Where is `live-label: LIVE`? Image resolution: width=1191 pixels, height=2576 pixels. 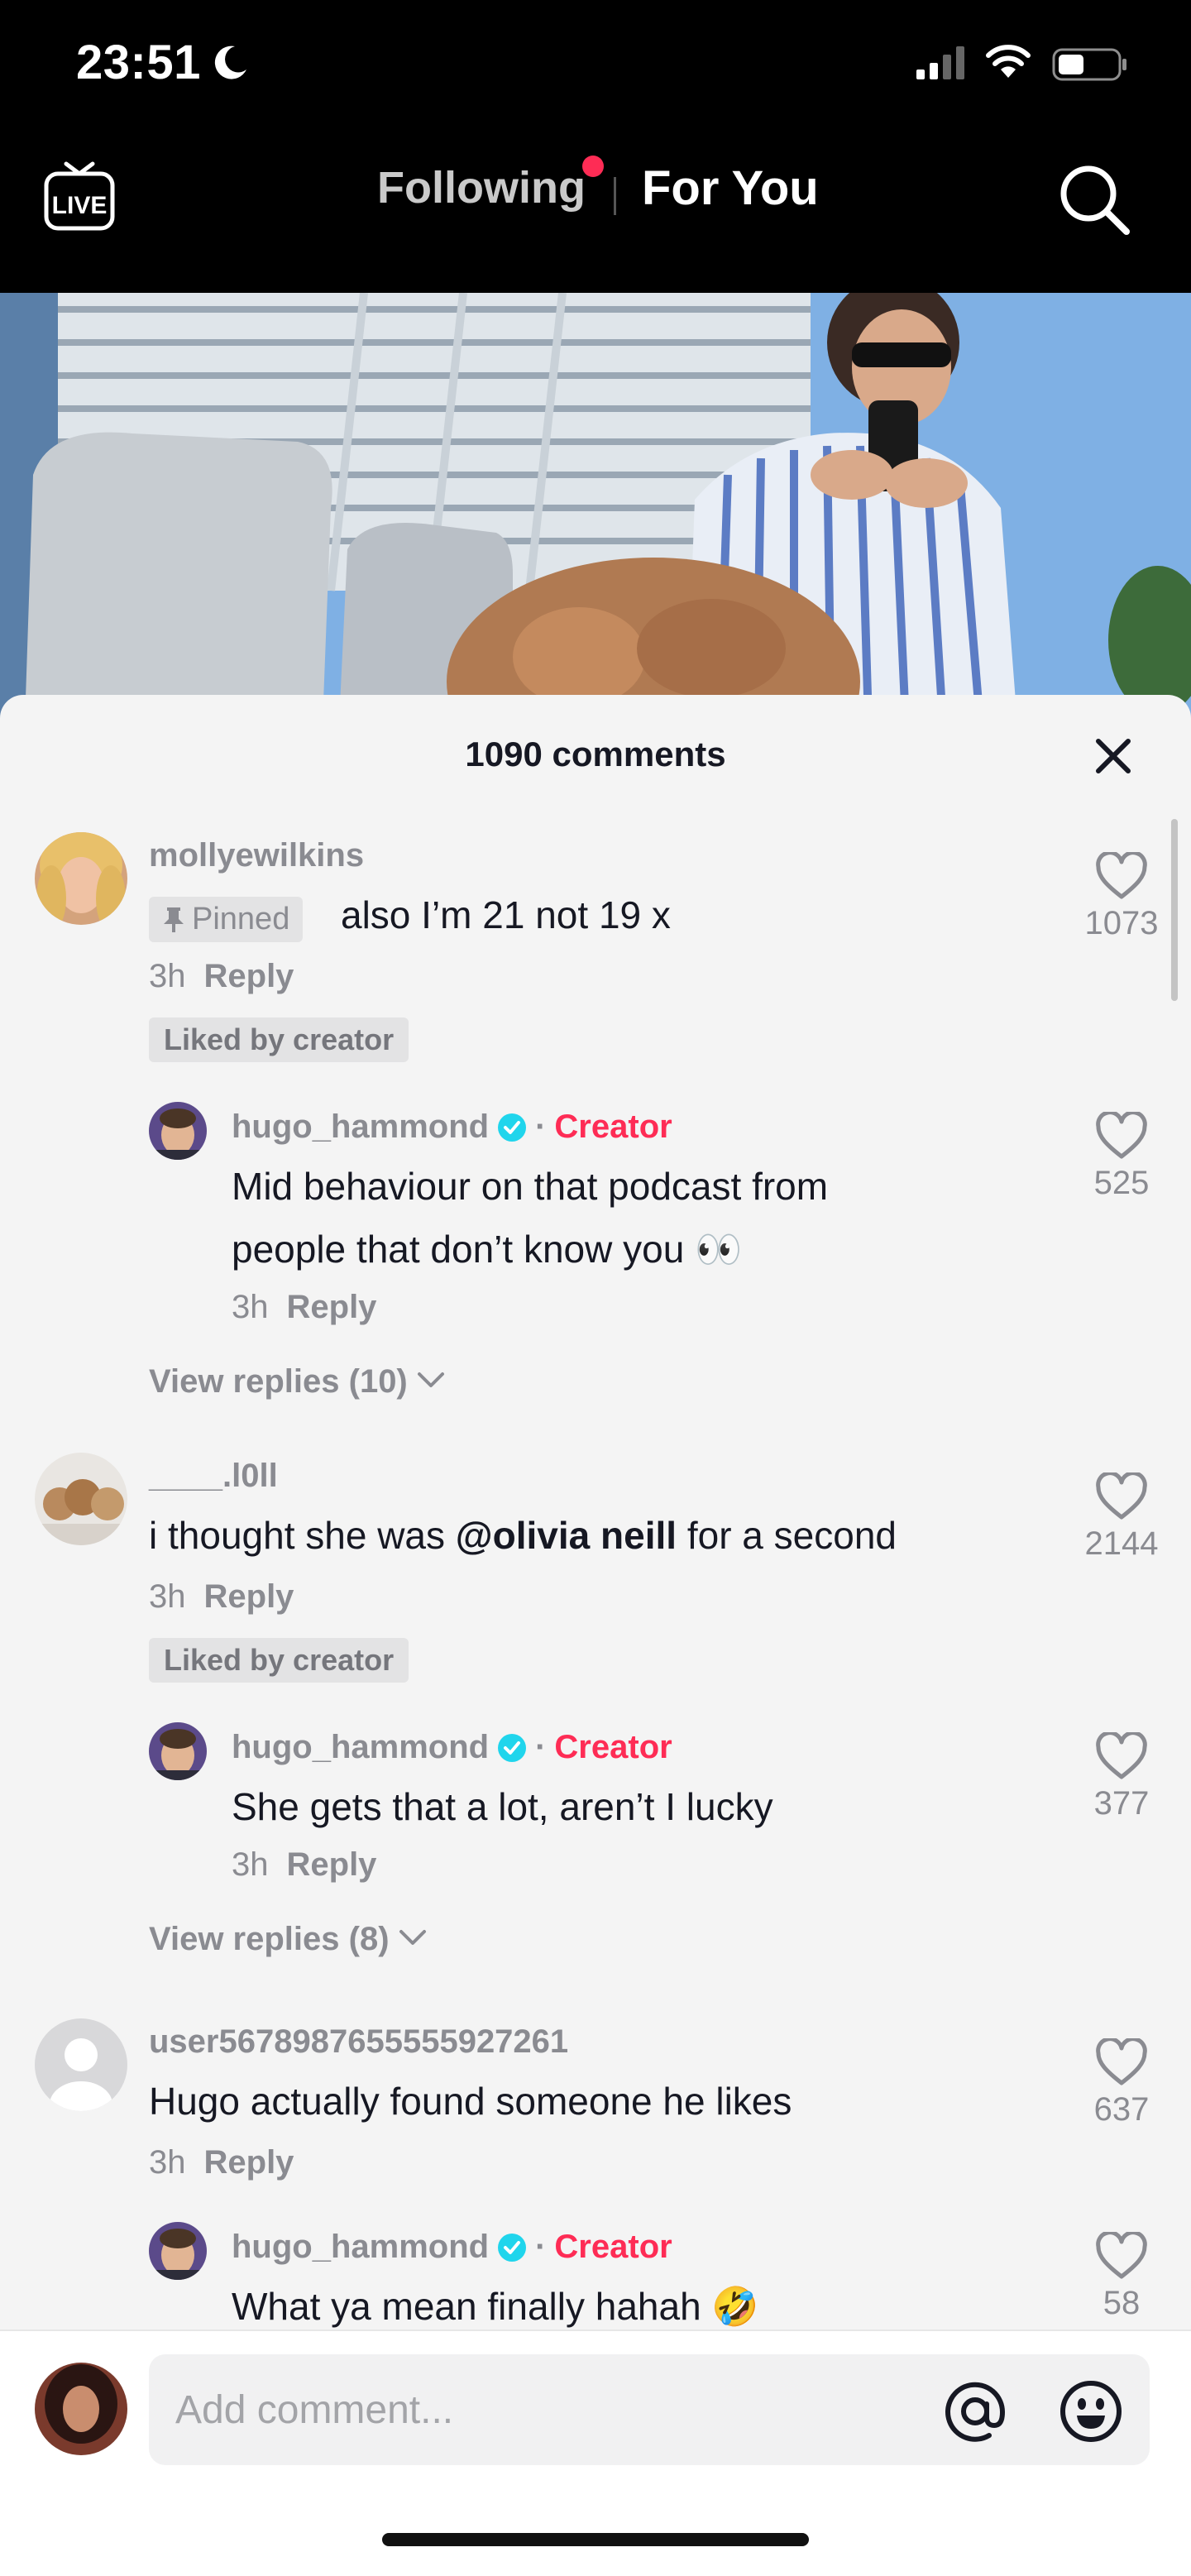
live-label: LIVE is located at coordinates (80, 206).